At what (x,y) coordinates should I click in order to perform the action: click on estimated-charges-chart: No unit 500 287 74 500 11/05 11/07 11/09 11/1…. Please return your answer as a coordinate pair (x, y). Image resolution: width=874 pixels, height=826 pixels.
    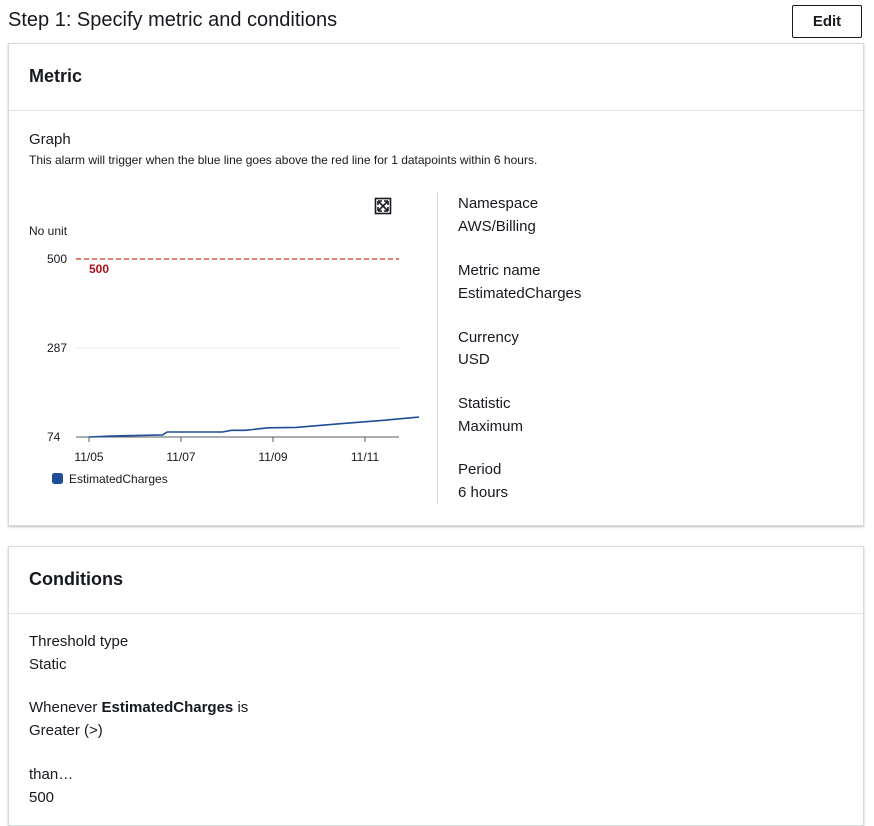
    Looking at the image, I should click on (224, 355).